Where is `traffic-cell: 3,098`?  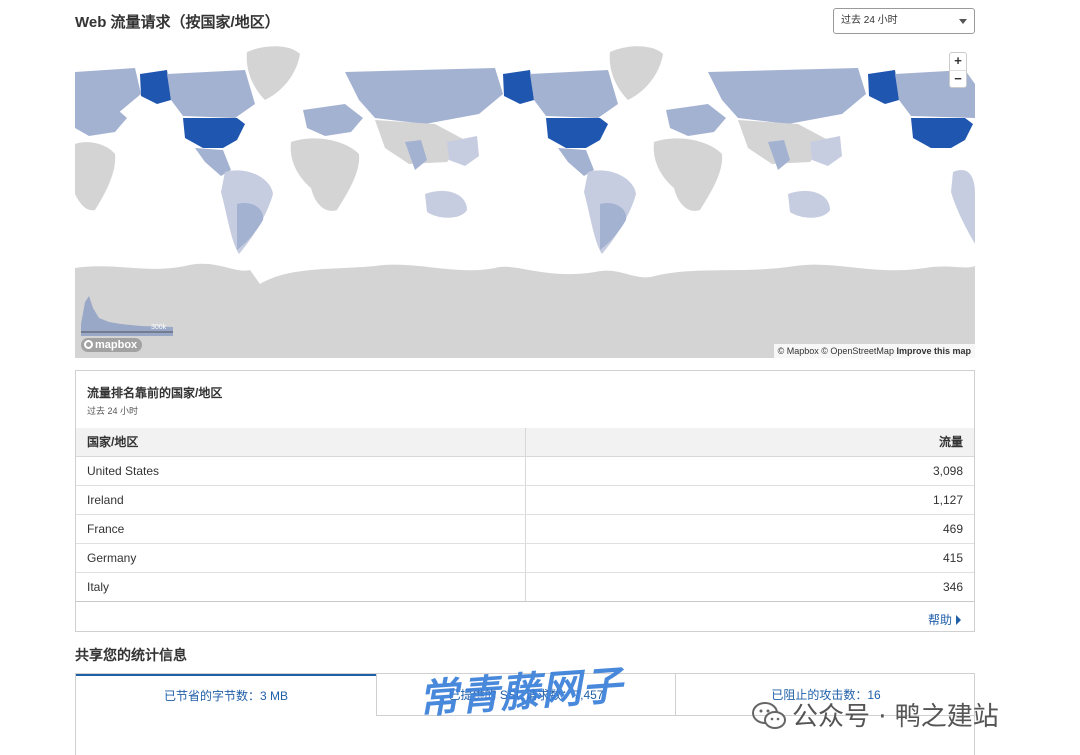 traffic-cell: 3,098 is located at coordinates (749, 471).